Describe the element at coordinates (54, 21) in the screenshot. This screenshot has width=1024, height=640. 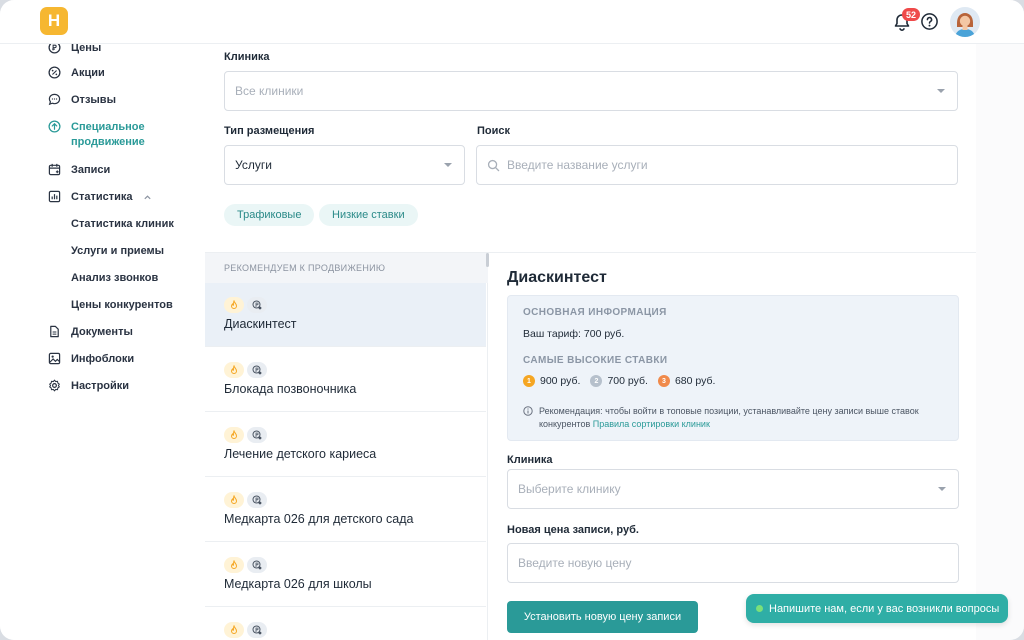
I see `app-logo: H` at that location.